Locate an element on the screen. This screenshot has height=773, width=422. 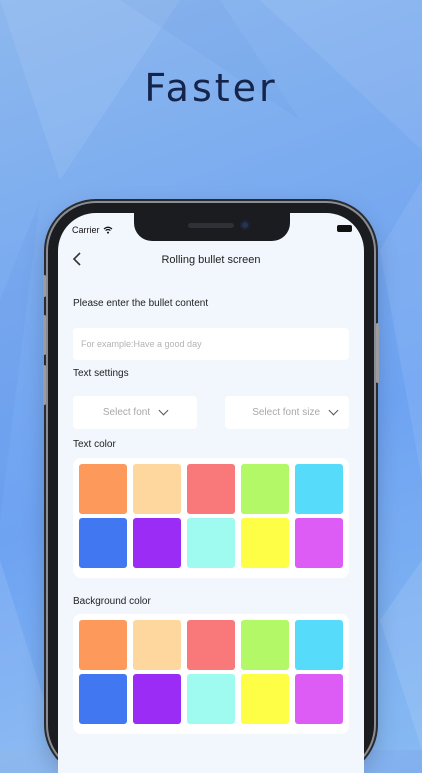
mute-switch is located at coordinates (44, 286).